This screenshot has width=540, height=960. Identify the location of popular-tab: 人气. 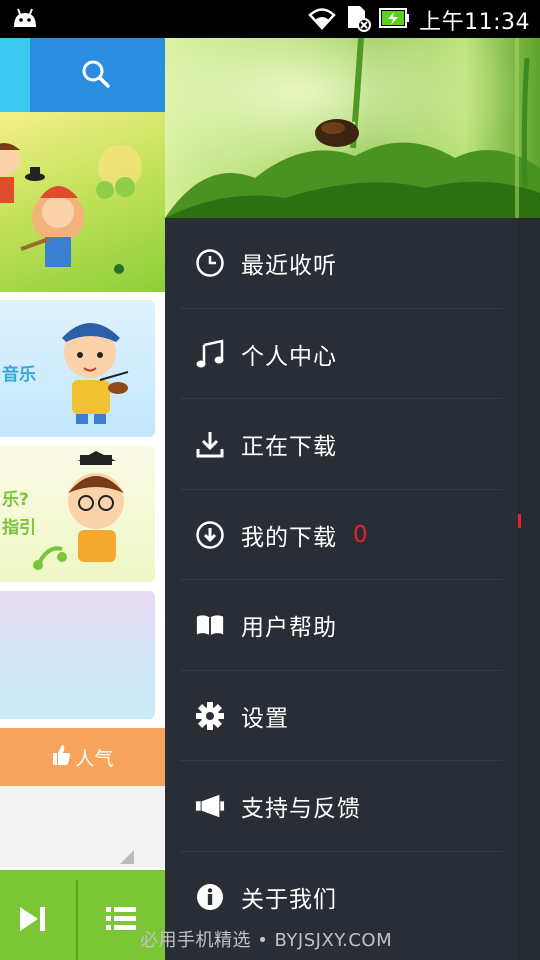
(82, 757).